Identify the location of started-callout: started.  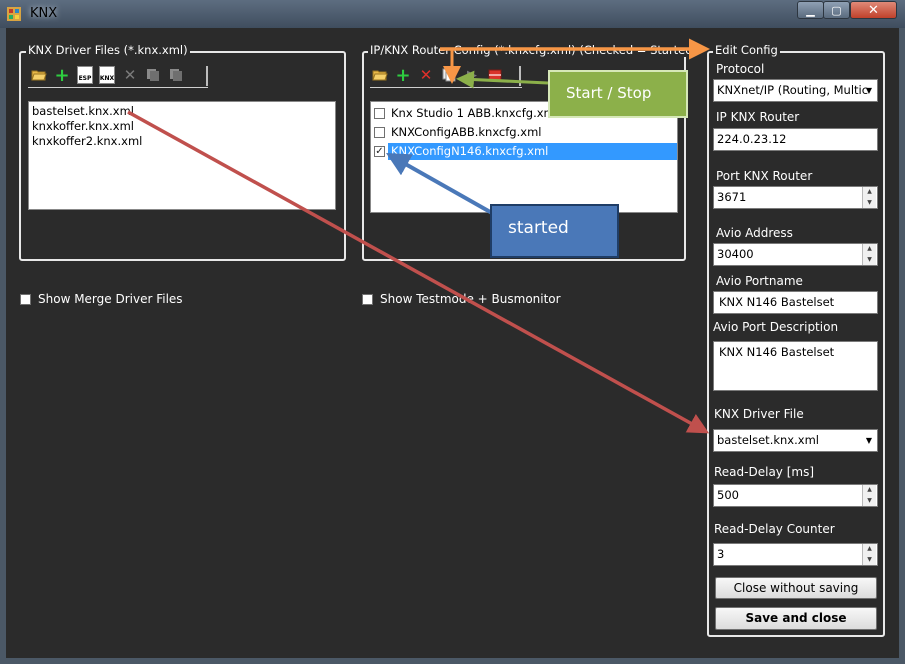
(554, 231).